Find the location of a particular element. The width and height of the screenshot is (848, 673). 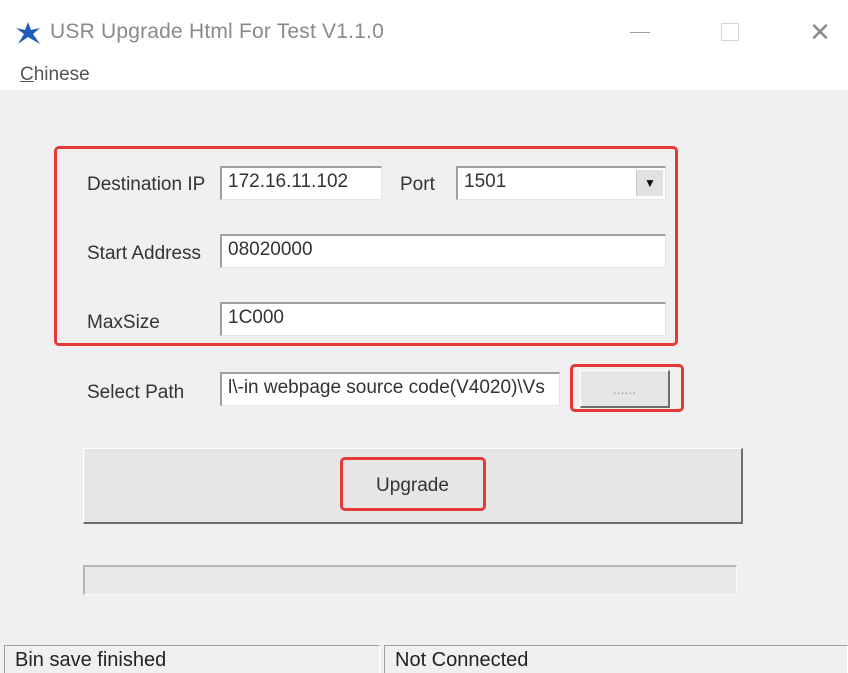

status-bar: Bin save finished Not Connected is located at coordinates (424, 657).